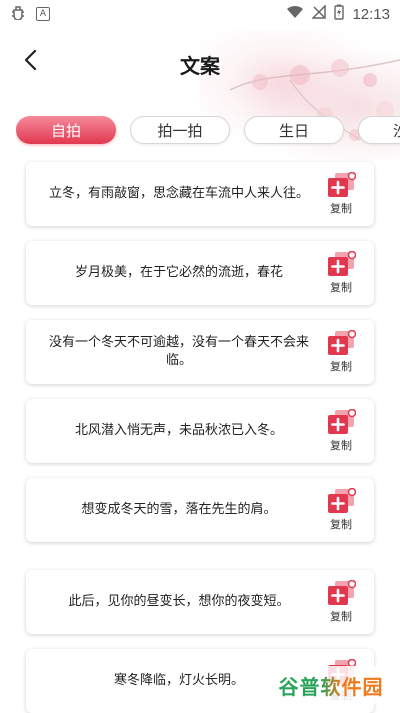  I want to click on header: 文案, so click(200, 63).